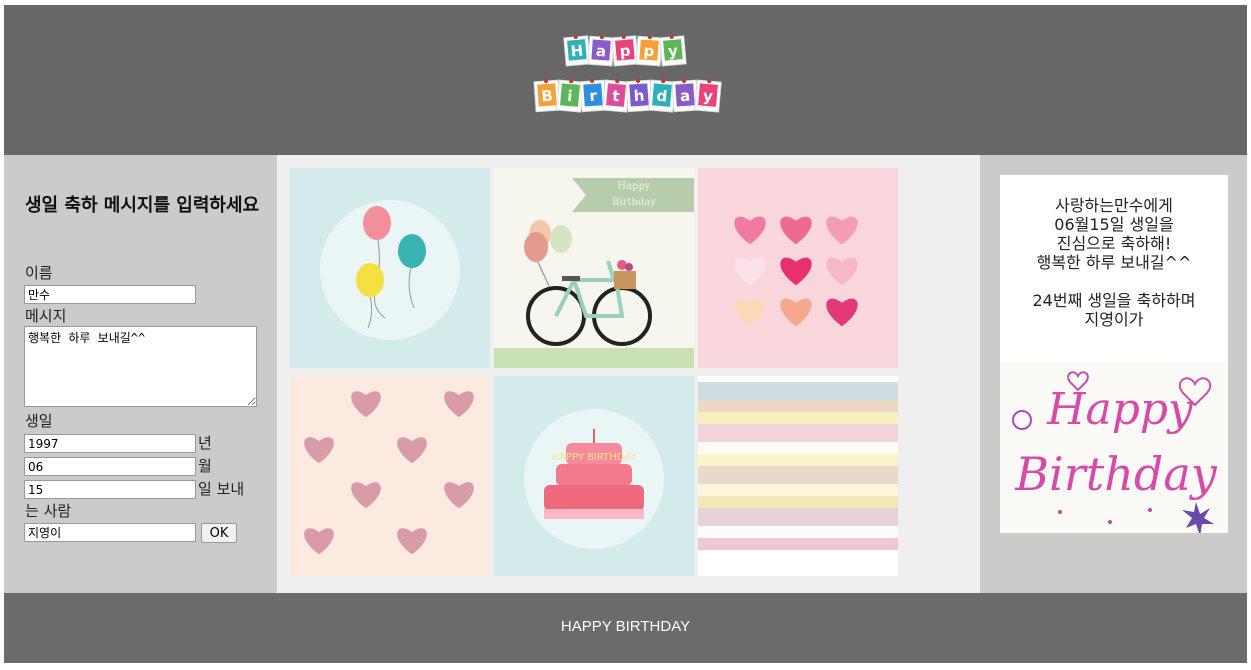 This screenshot has width=1251, height=670. I want to click on logo-letter-card: t, so click(616, 96).